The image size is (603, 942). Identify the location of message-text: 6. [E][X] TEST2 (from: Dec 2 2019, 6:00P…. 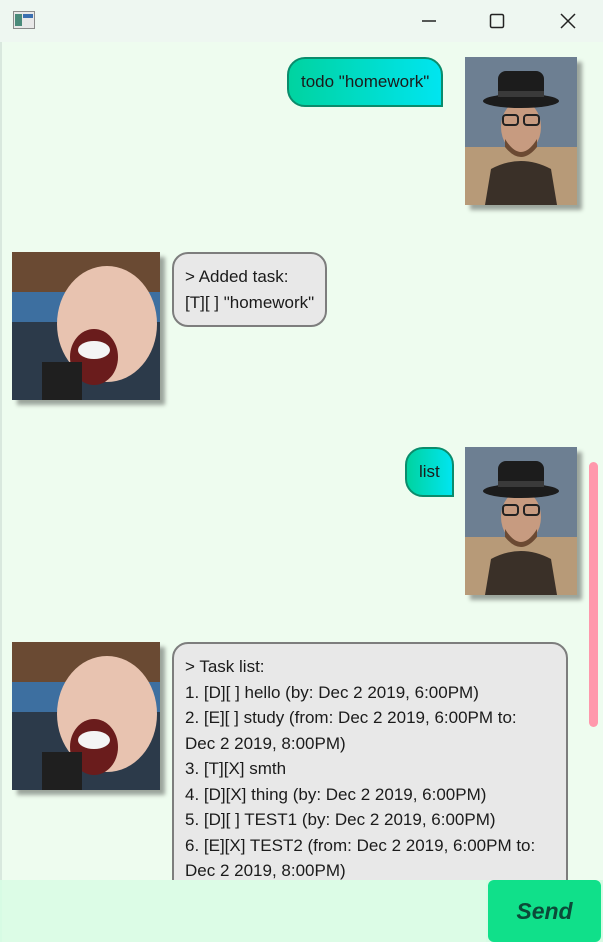
(360, 845).